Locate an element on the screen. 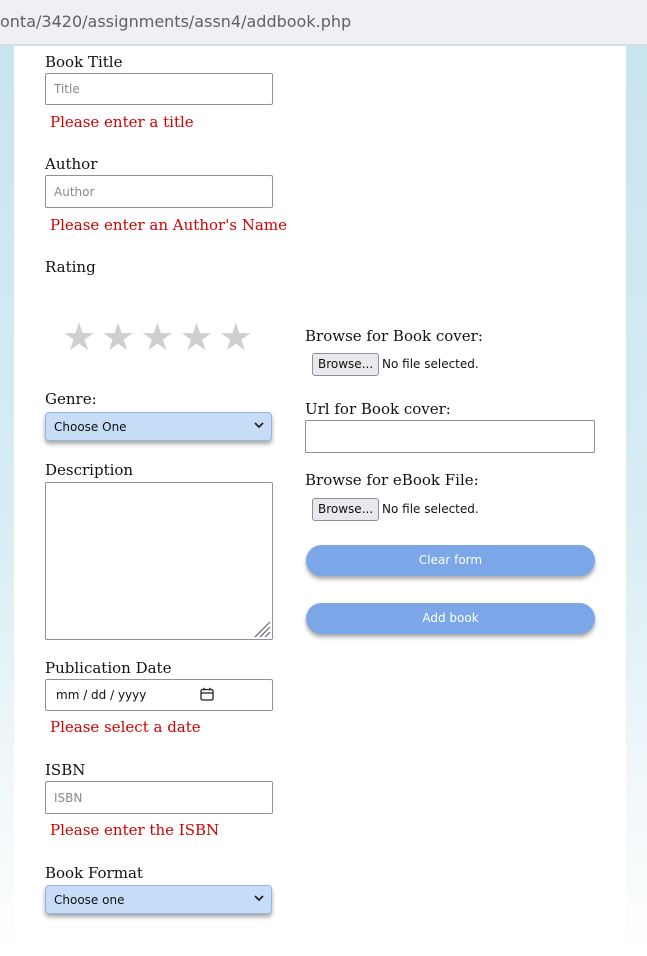 This screenshot has height=956, width=647. author-label: Author is located at coordinates (71, 164).